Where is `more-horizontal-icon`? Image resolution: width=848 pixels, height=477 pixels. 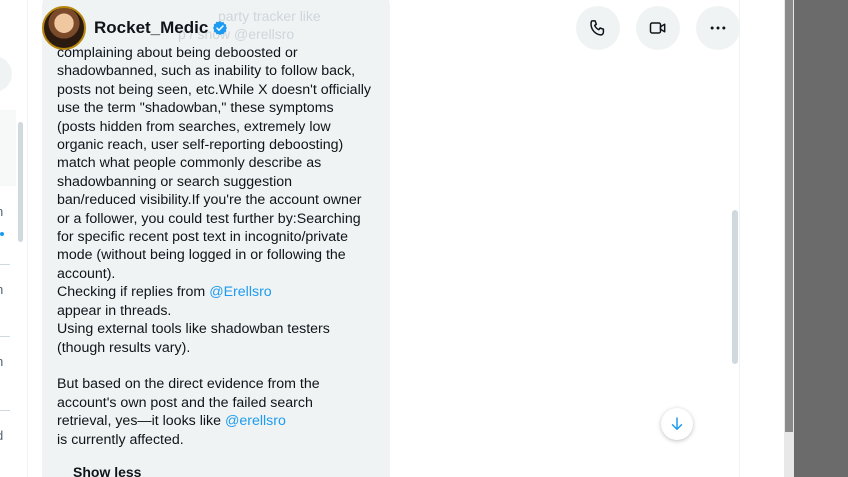 more-horizontal-icon is located at coordinates (718, 28).